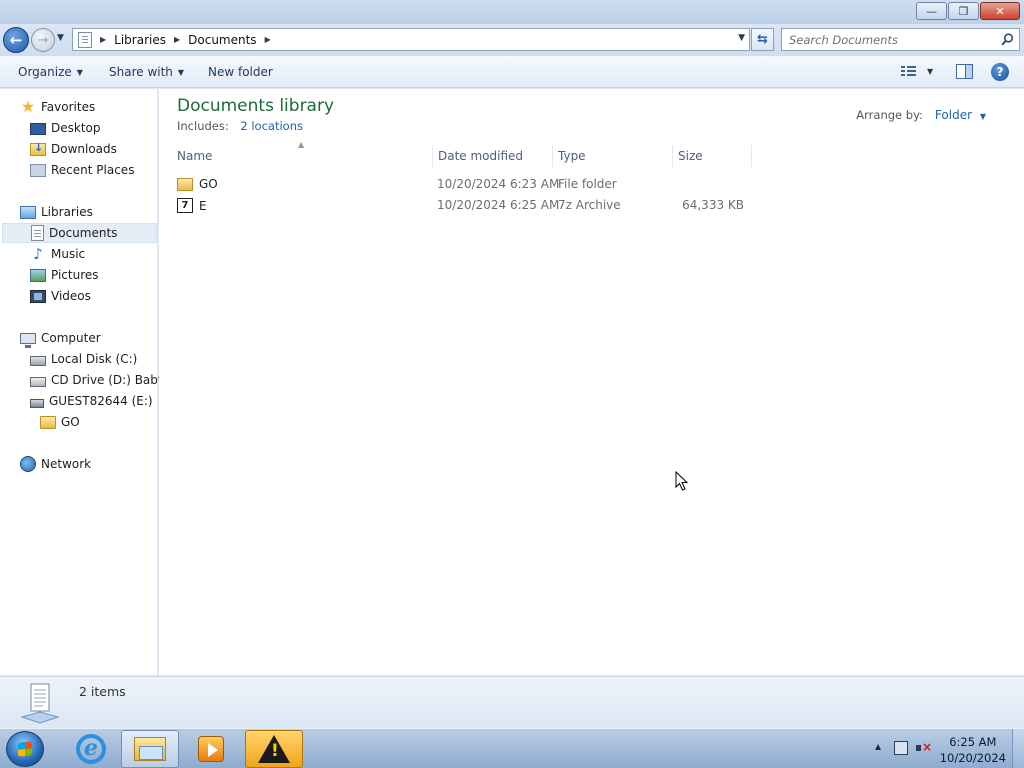  I want to click on media-player-icon, so click(211, 749).